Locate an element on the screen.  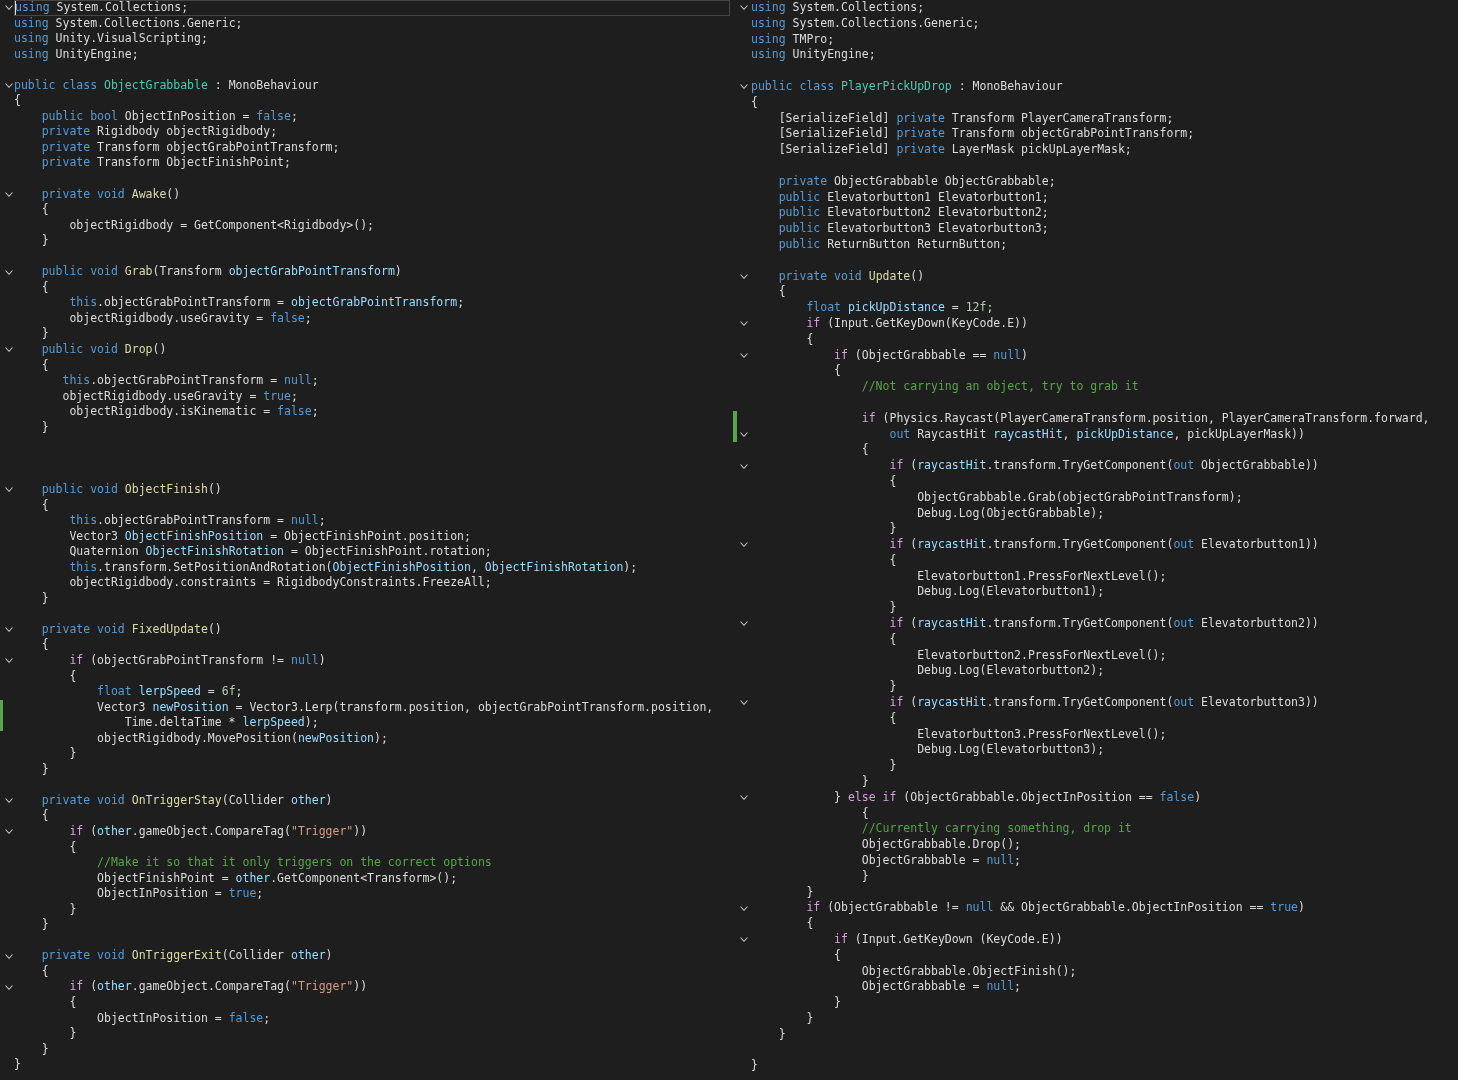
code-line: float lerpSpeed = 6f; is located at coordinates (170, 692).